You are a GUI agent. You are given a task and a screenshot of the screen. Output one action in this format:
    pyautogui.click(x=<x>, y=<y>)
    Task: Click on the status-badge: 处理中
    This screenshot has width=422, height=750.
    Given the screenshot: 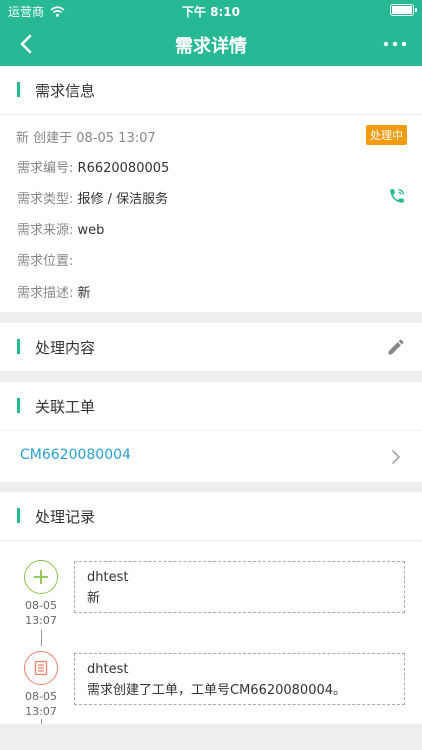 What is the action you would take?
    pyautogui.click(x=386, y=135)
    